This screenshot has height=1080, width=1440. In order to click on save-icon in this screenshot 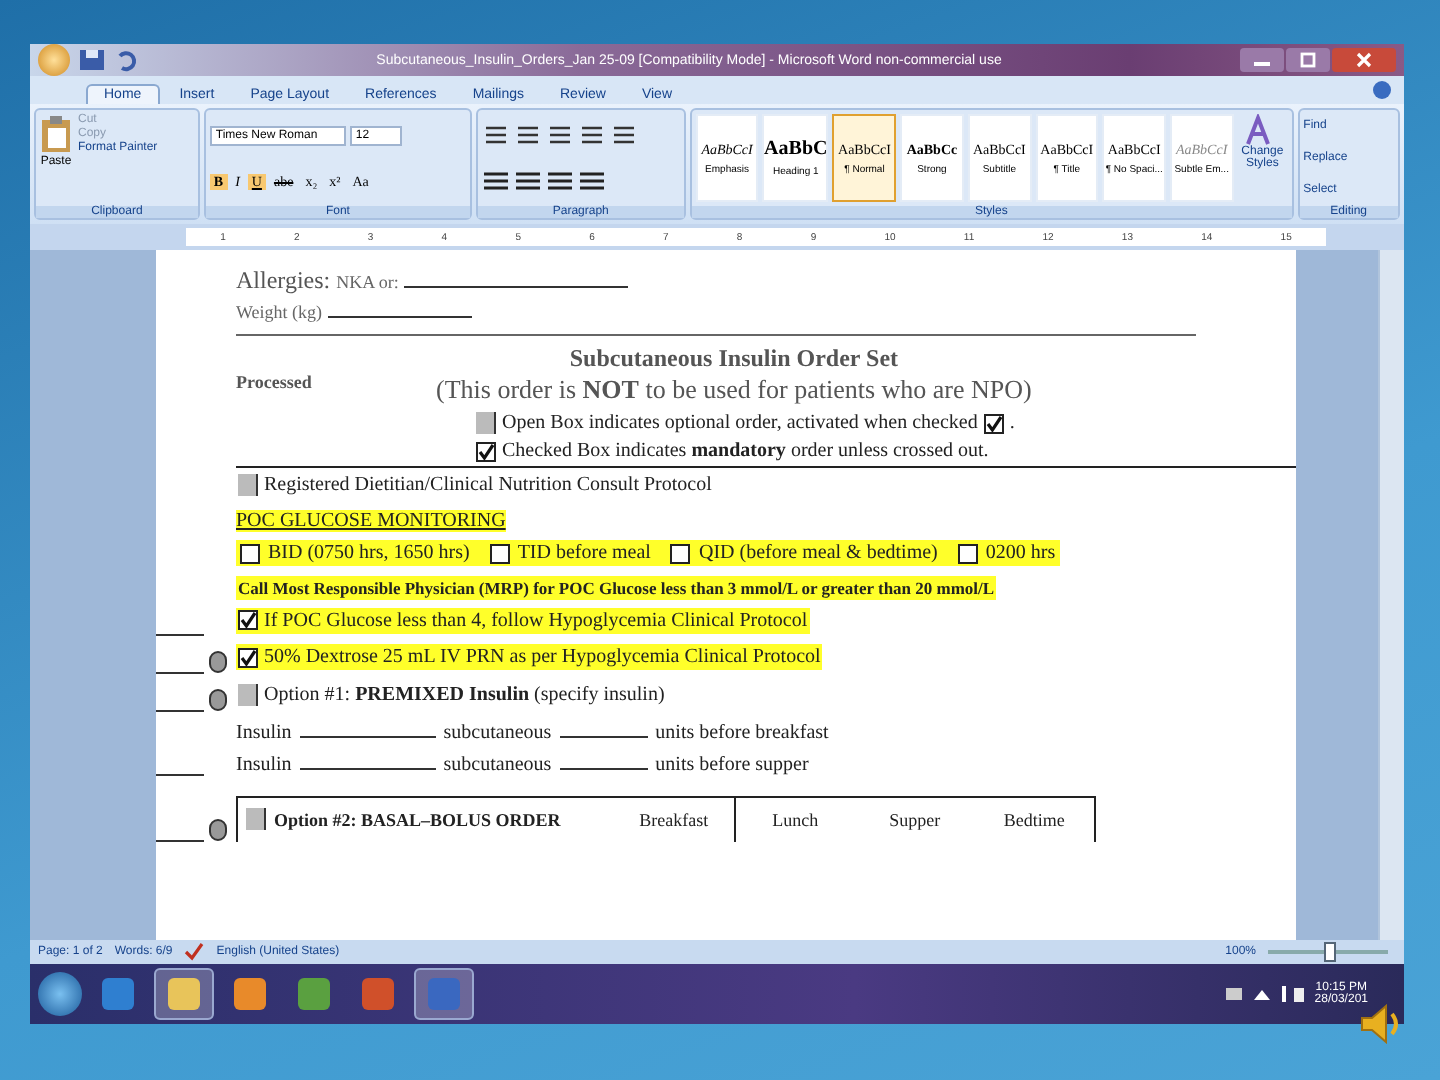, I will do `click(92, 60)`.